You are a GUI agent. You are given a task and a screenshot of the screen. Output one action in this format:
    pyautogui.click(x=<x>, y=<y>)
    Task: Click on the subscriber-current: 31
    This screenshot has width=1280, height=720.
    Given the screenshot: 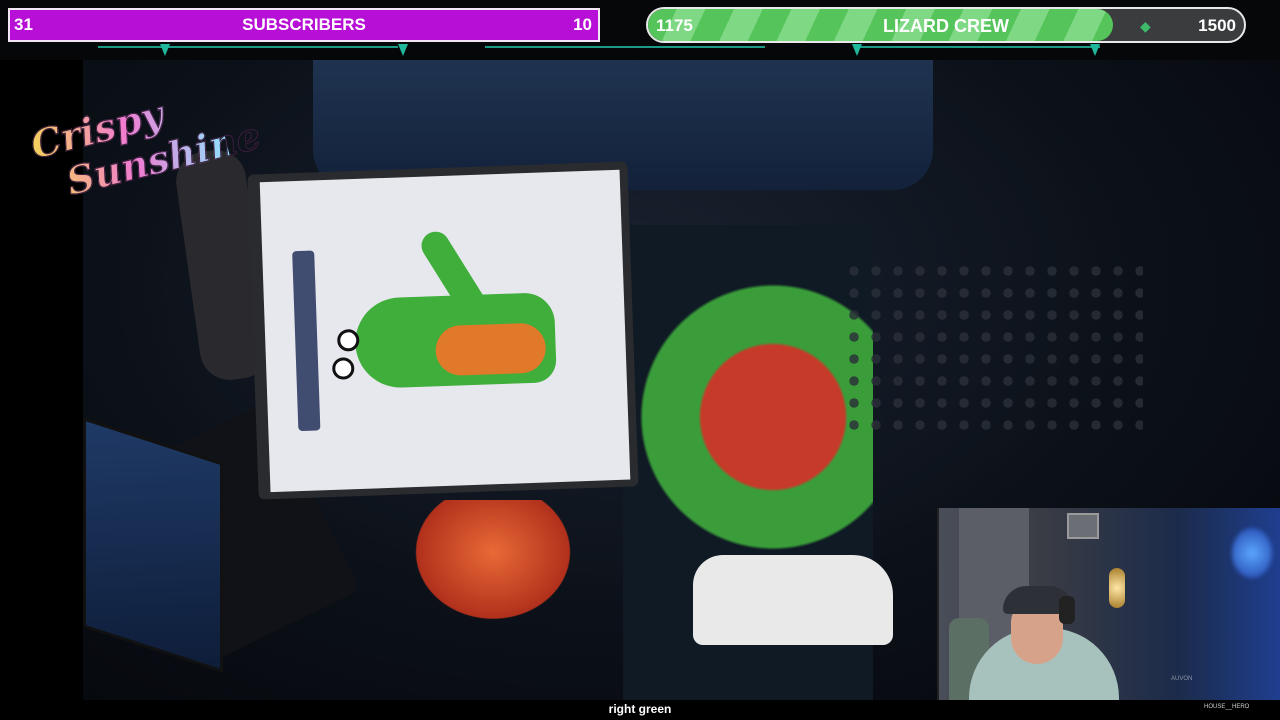 What is the action you would take?
    pyautogui.click(x=23, y=24)
    